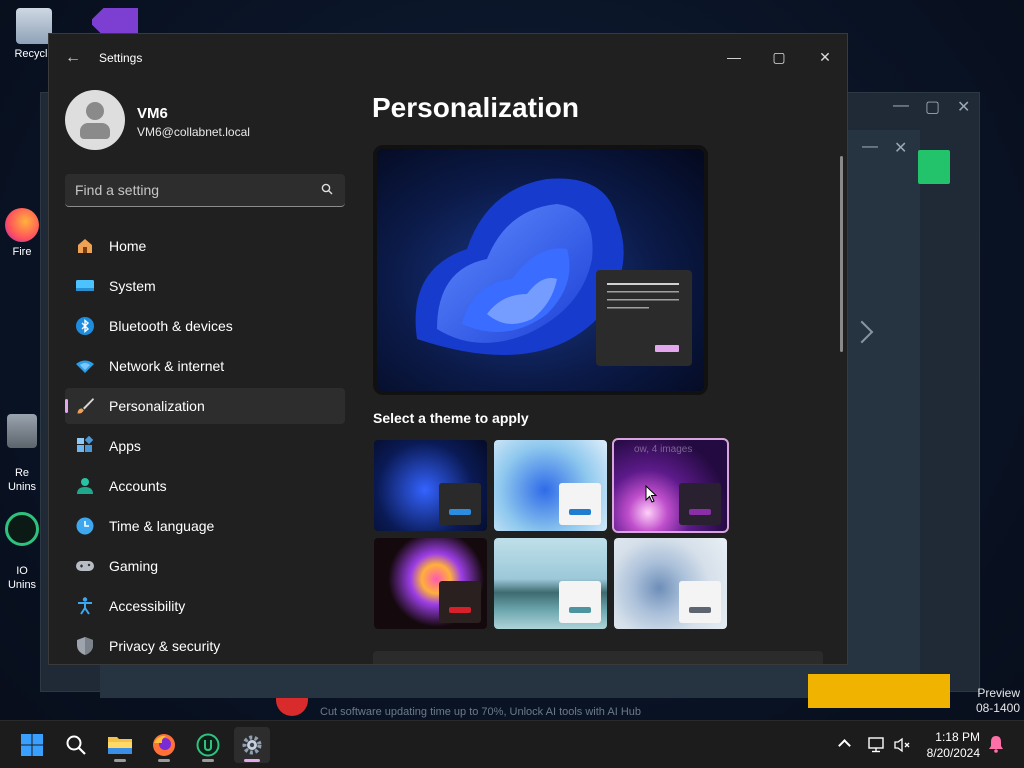 This screenshot has height=768, width=1024. I want to click on sidebar-item-label: Bluetooth & devices, so click(171, 326).